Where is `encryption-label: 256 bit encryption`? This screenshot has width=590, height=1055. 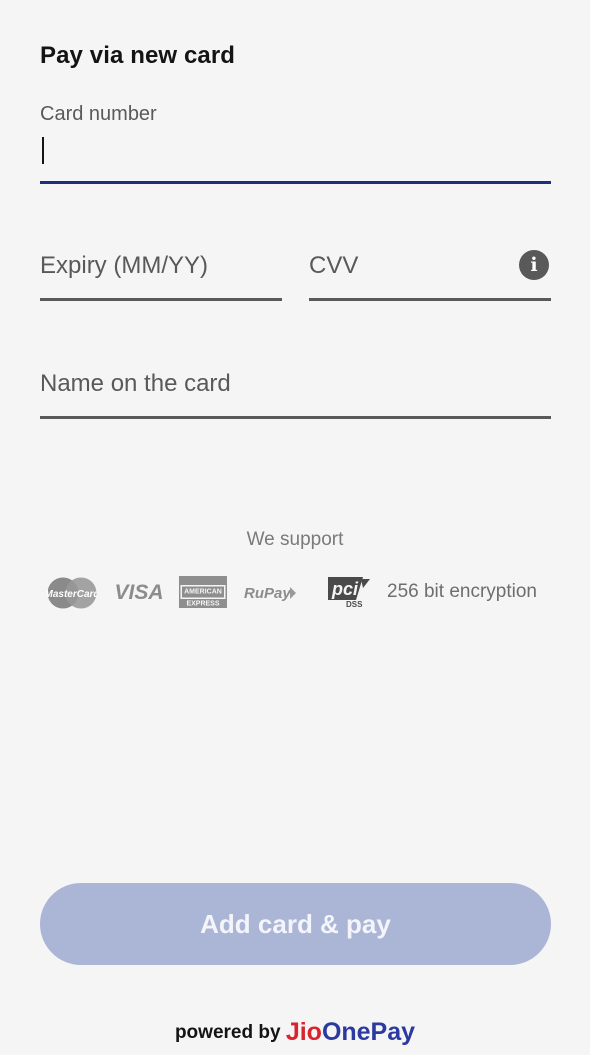
encryption-label: 256 bit encryption is located at coordinates (462, 591).